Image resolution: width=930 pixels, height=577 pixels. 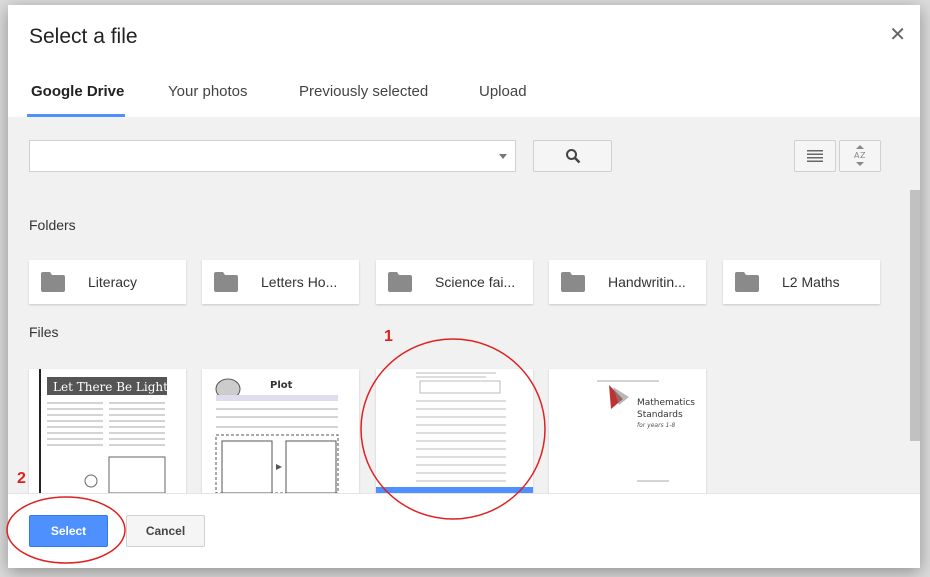 I want to click on document-preview-image: Let There Be Light, so click(x=103, y=431).